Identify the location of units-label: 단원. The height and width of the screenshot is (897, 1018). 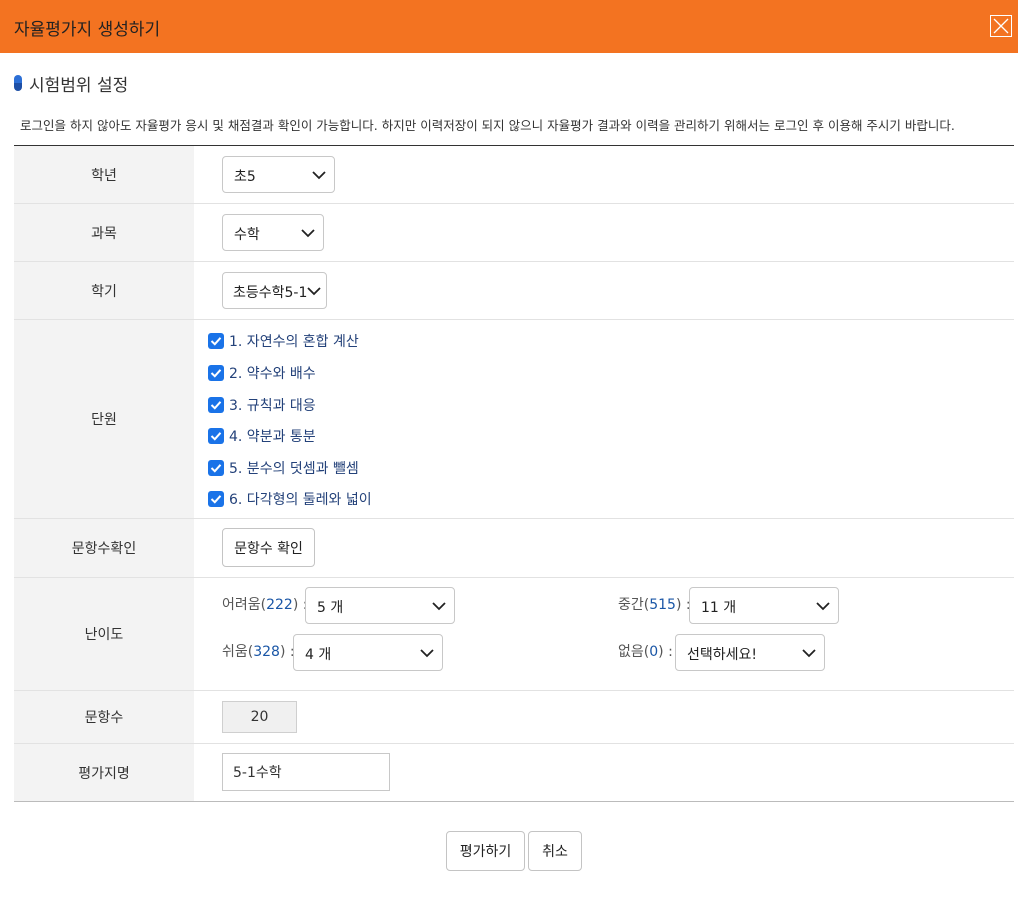
(104, 419).